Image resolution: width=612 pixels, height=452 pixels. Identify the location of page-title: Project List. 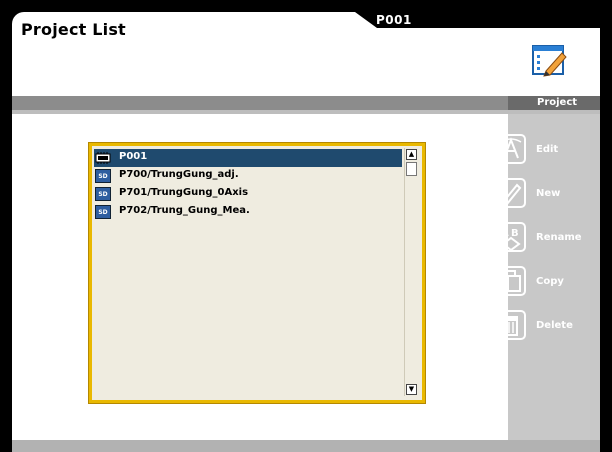
(73, 29).